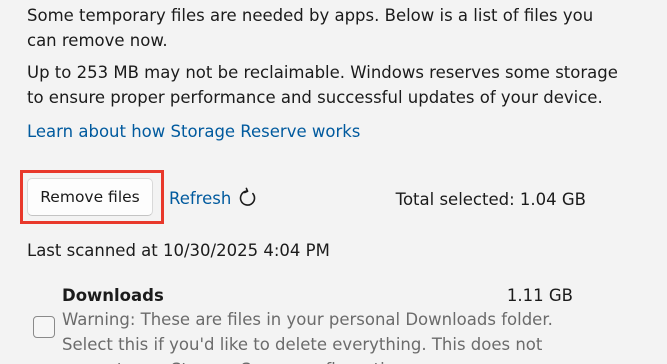 The height and width of the screenshot is (364, 667). I want to click on downloads-checkbox, so click(44, 327).